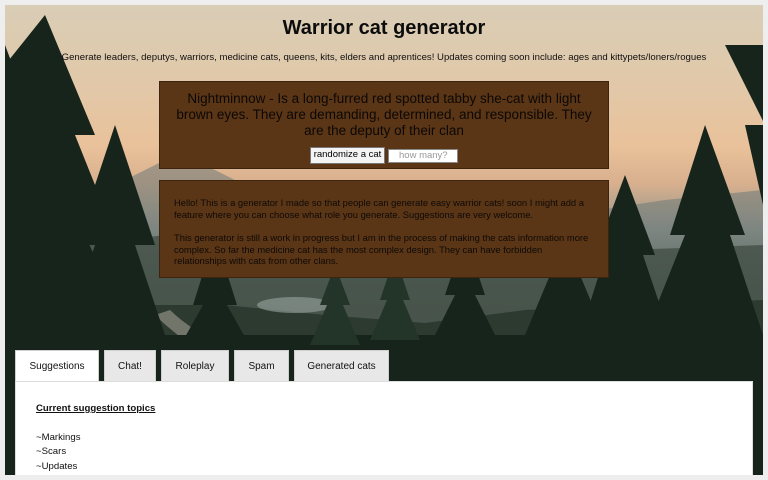 This screenshot has height=480, width=768. Describe the element at coordinates (261, 366) in the screenshot. I see `tab-spam: Spam` at that location.